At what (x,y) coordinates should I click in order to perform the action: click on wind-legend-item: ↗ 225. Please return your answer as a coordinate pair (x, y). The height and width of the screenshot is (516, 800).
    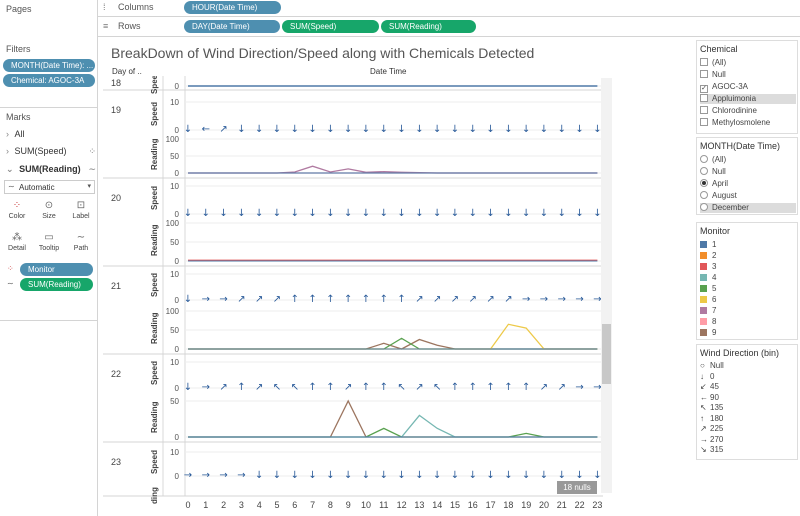
    Looking at the image, I should click on (748, 429).